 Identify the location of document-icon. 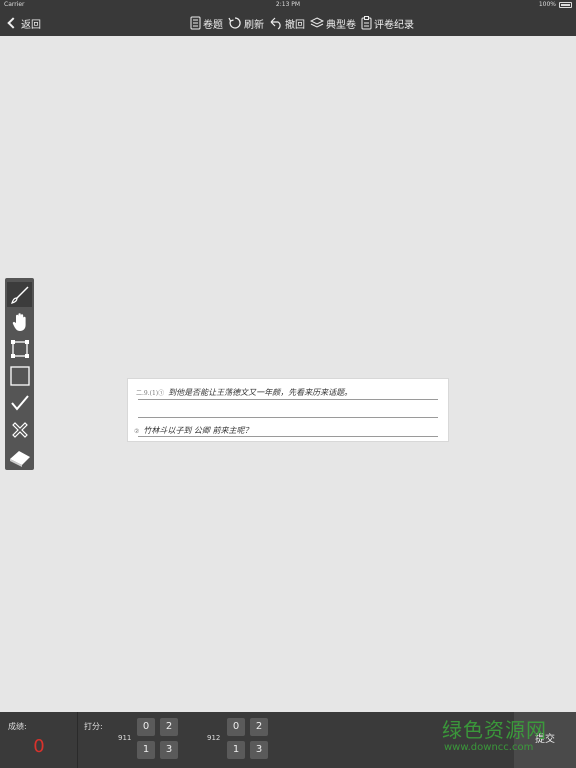
(195, 23).